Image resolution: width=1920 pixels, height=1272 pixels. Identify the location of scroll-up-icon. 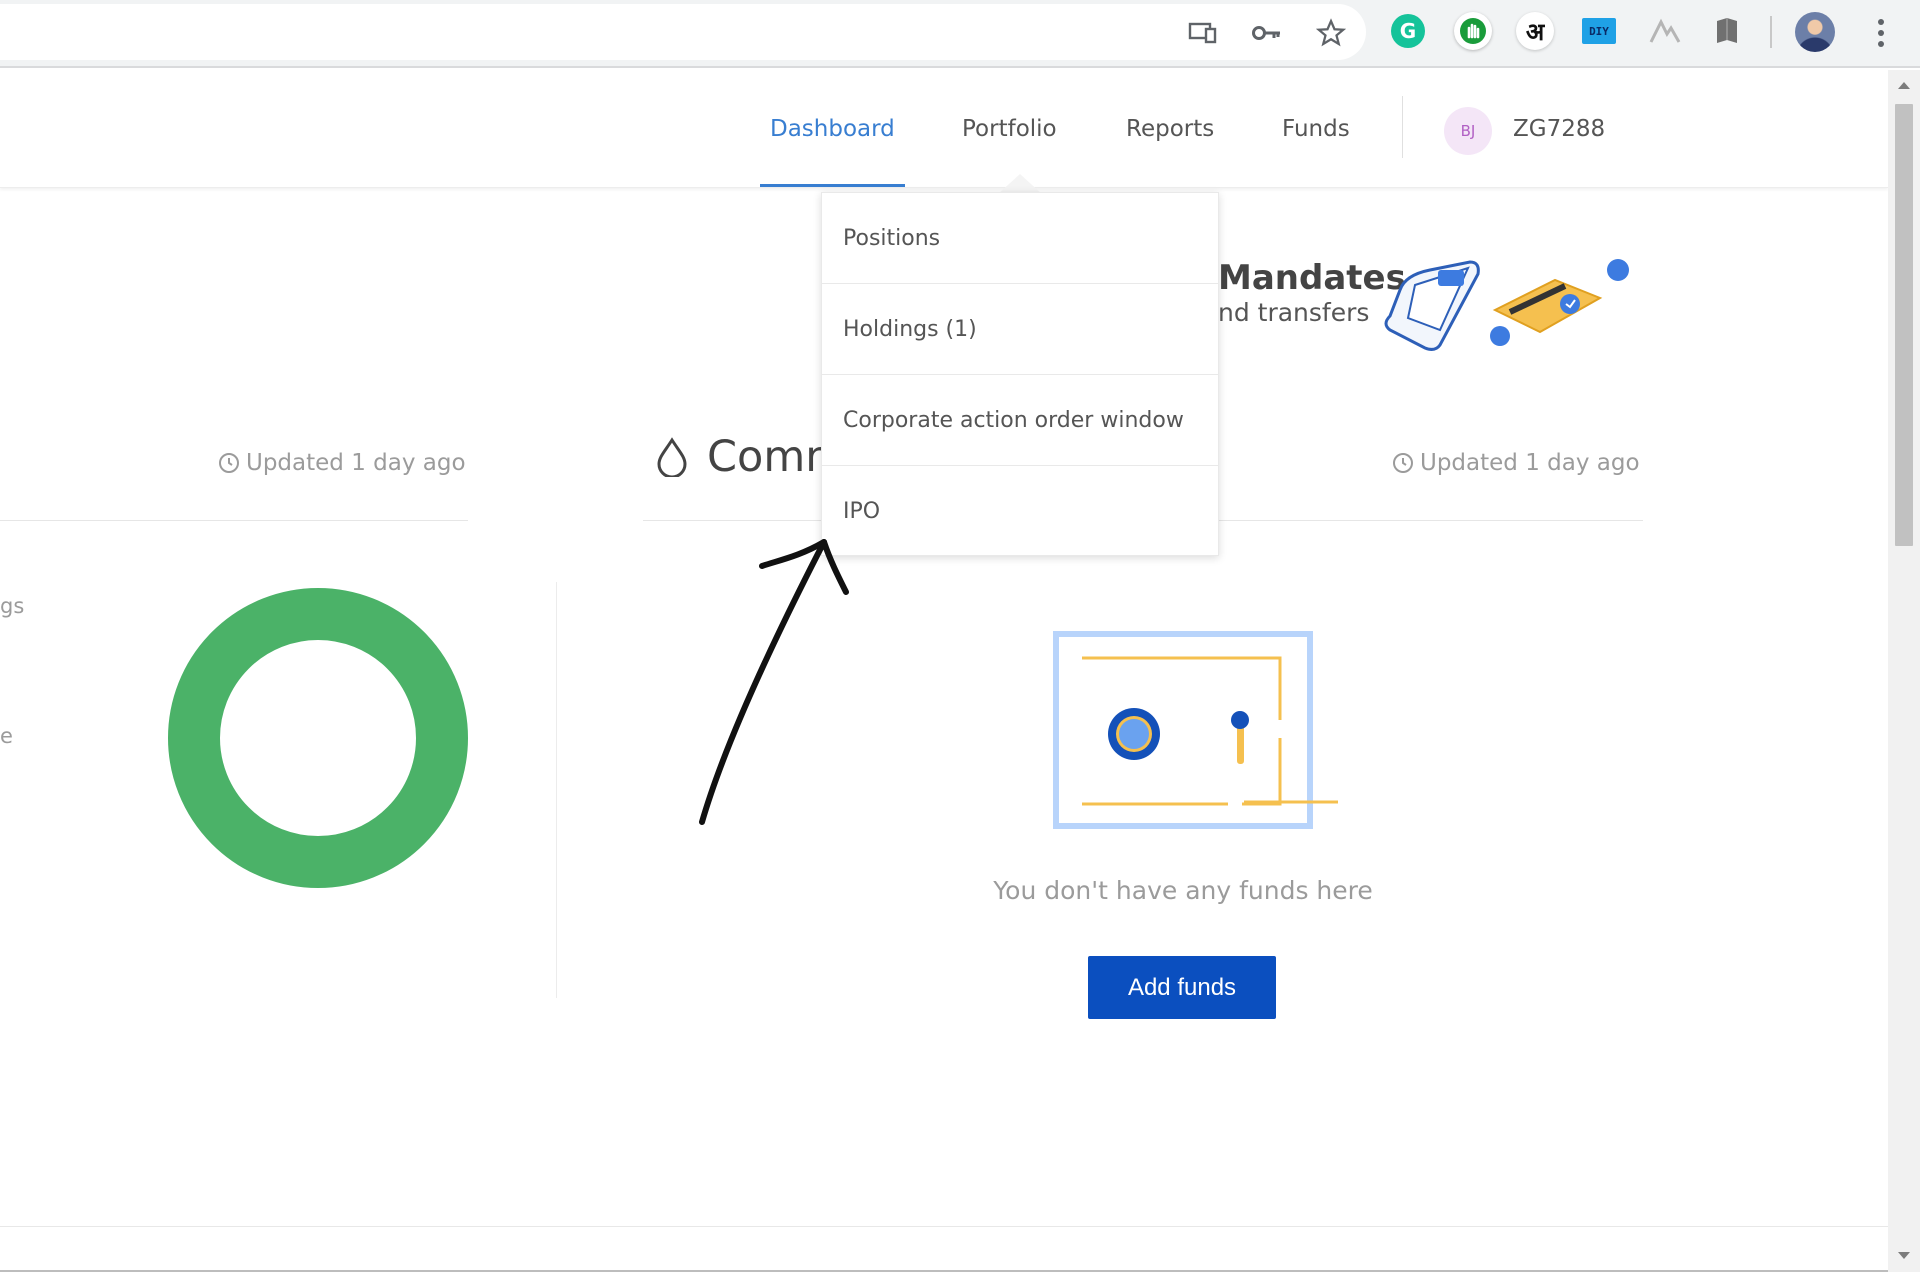
(1904, 85).